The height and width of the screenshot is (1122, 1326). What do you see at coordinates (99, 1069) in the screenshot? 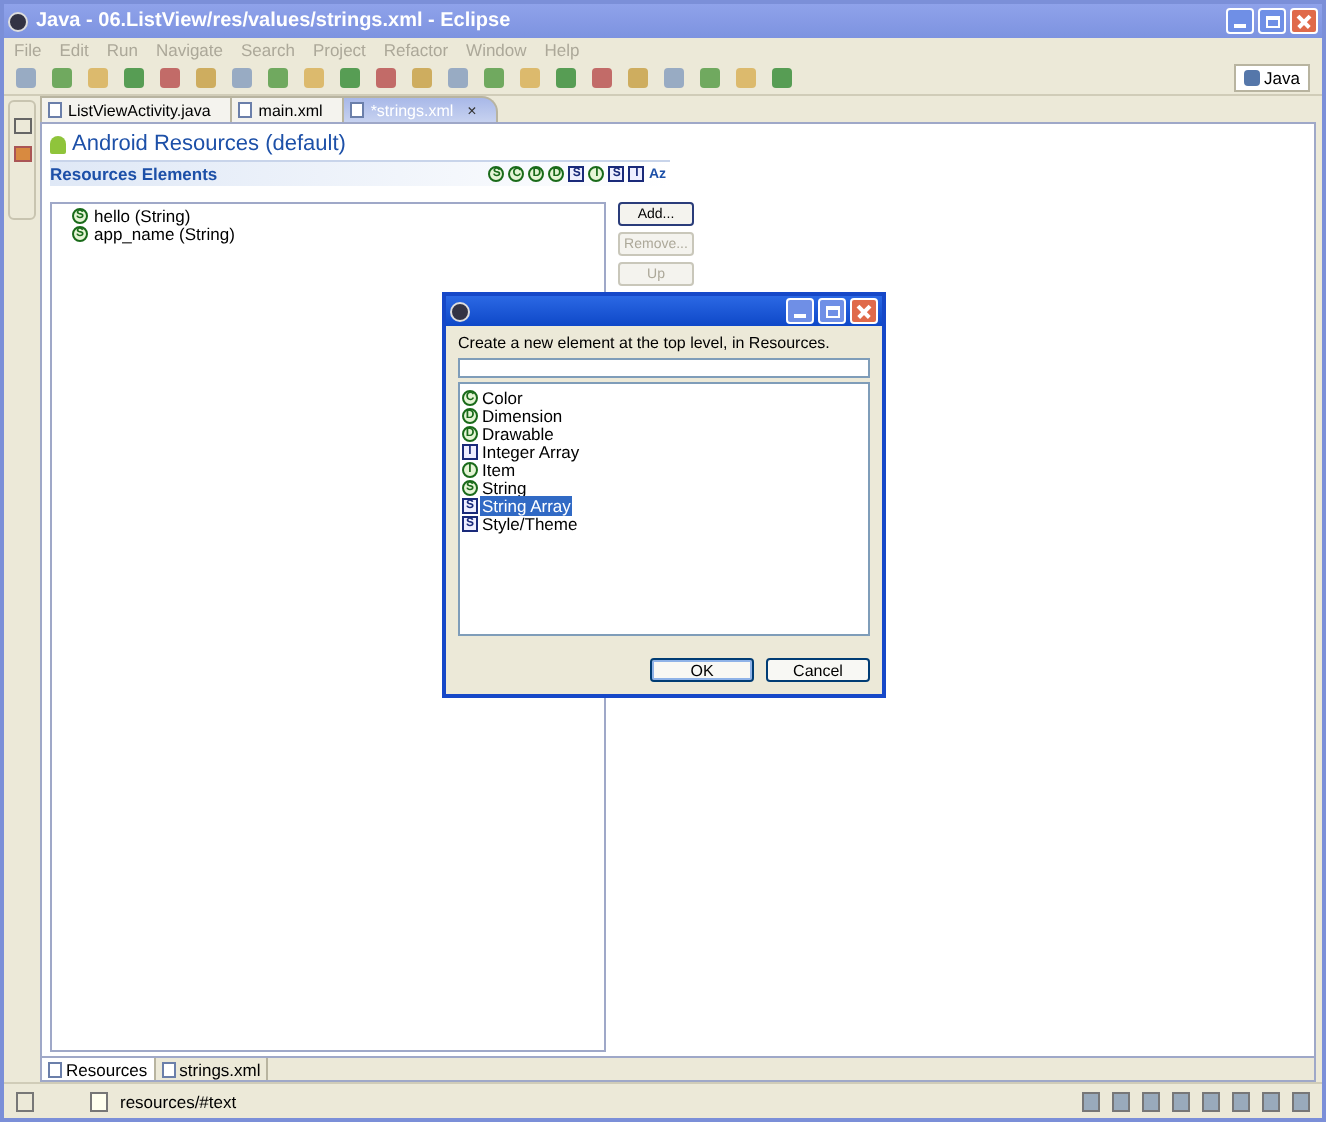
I see `page-tab: Resources` at bounding box center [99, 1069].